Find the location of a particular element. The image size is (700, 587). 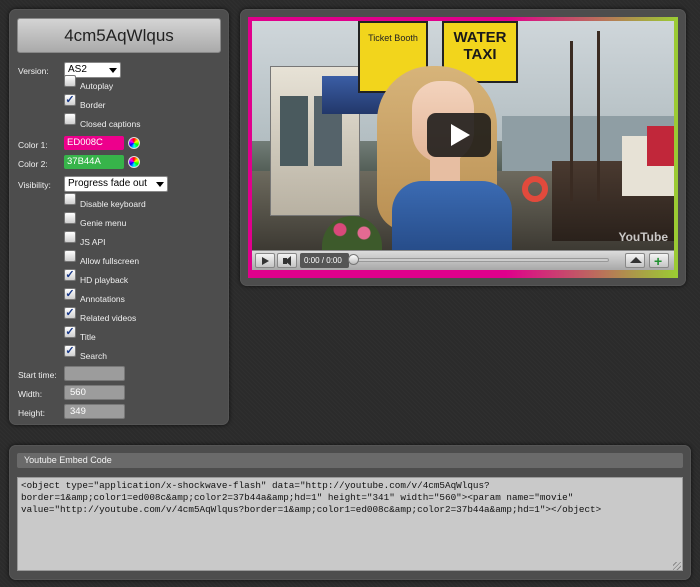

checkbox-label: Search is located at coordinates (93, 356).